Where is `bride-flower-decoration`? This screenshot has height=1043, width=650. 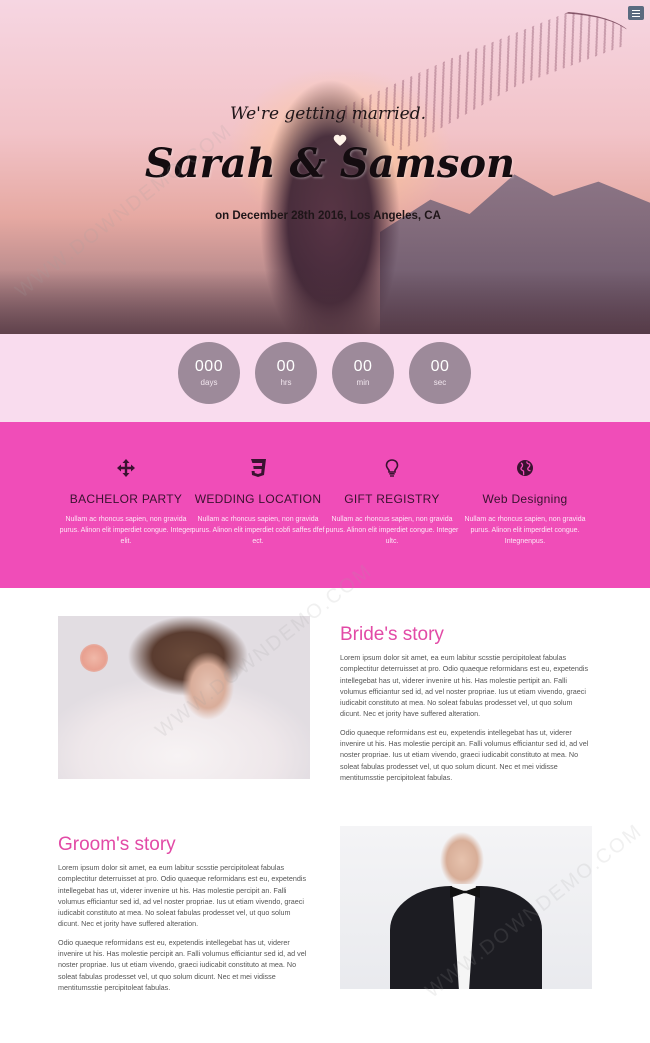
bride-flower-decoration is located at coordinates (94, 658).